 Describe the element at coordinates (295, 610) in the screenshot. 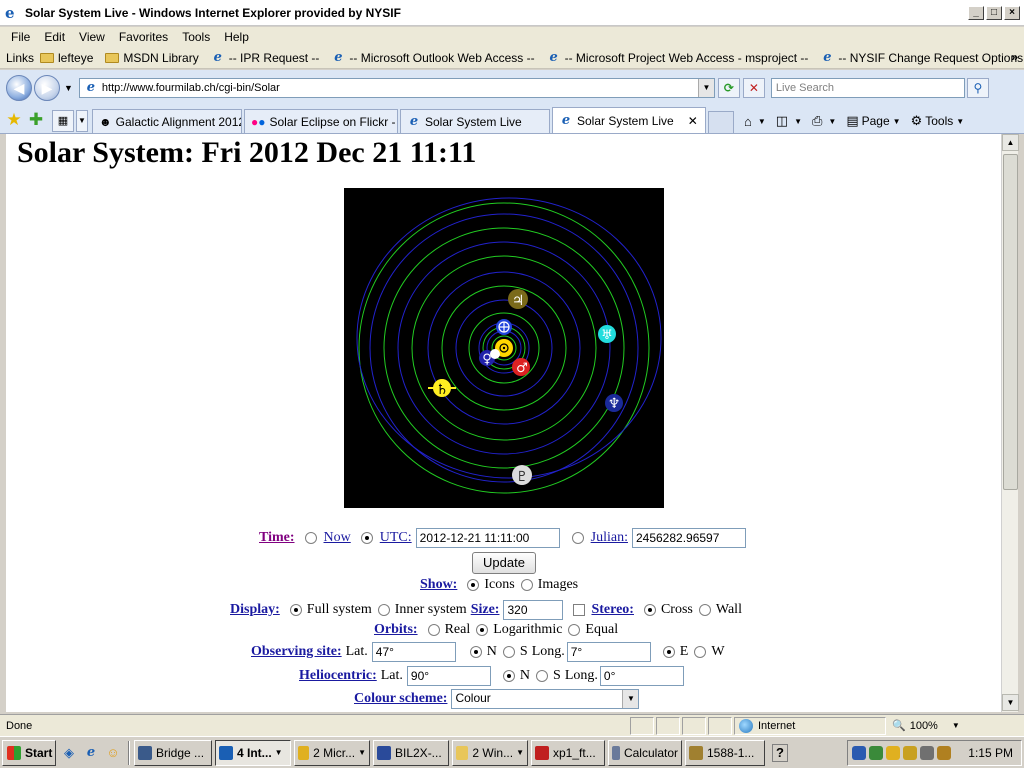

I see `display-full-radio` at that location.